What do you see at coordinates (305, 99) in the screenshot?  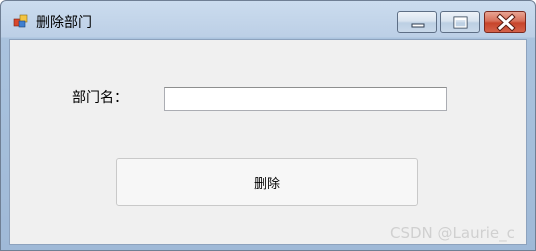 I see `dept-name-input` at bounding box center [305, 99].